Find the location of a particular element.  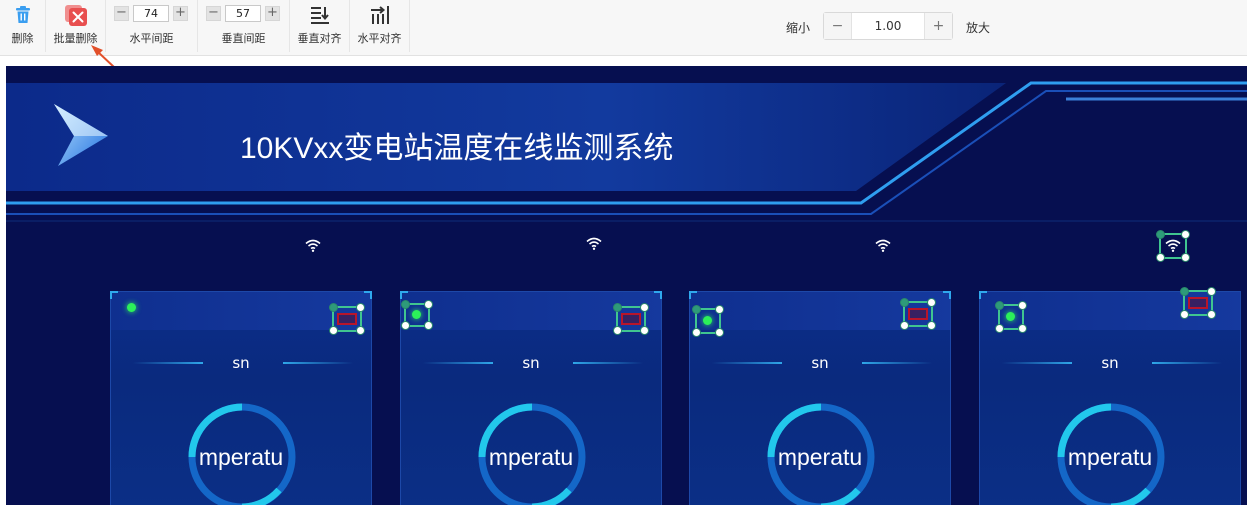

delete-label: 删除 is located at coordinates (22, 38).